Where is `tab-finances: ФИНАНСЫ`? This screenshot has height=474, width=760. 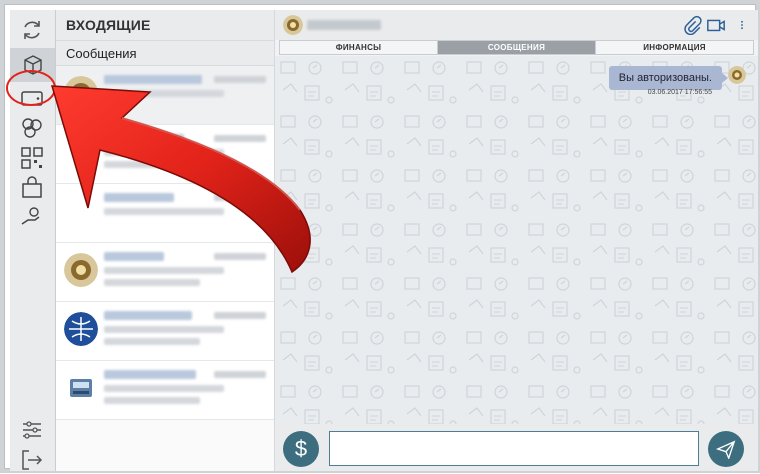 tab-finances: ФИНАНСЫ is located at coordinates (359, 47).